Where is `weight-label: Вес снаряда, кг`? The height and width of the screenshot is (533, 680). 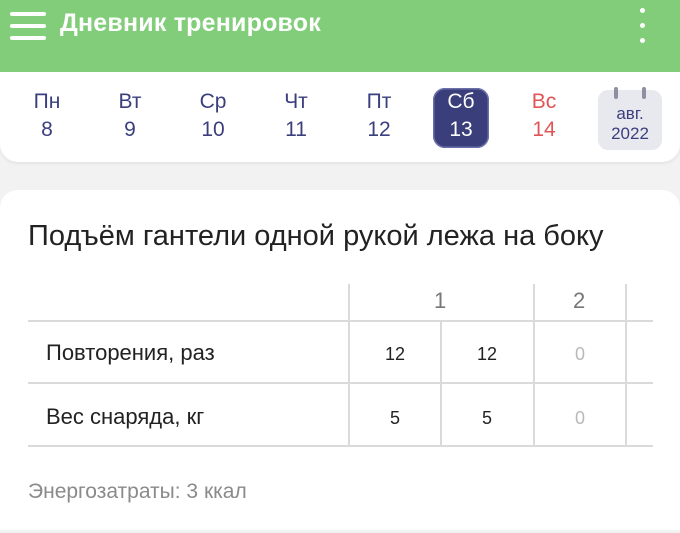
weight-label: Вес снаряда, кг is located at coordinates (125, 416).